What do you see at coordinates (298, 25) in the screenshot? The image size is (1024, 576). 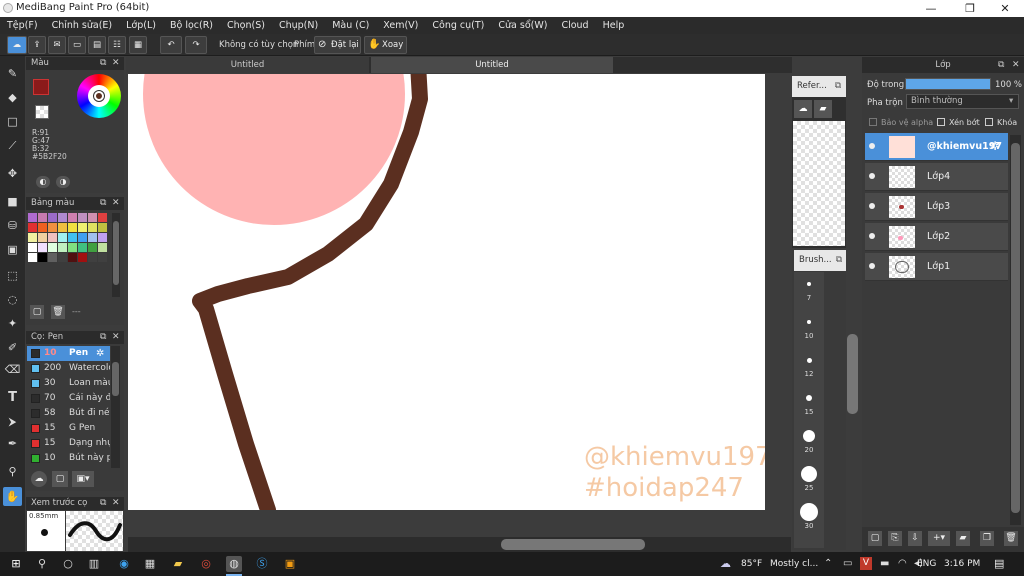 I see `menu-snap: Chụp(N)` at bounding box center [298, 25].